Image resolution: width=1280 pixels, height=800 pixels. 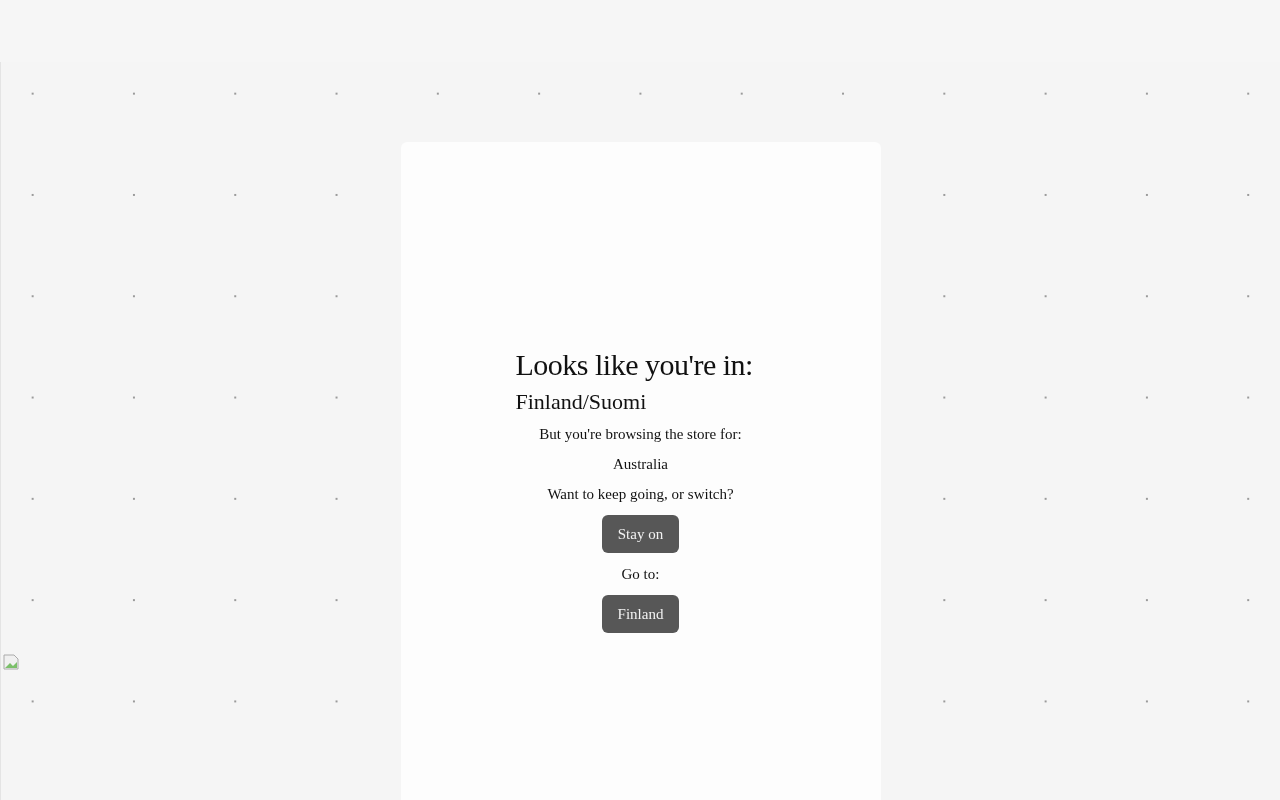 What do you see at coordinates (581, 402) in the screenshot?
I see `detected-country: Finland/Suomi` at bounding box center [581, 402].